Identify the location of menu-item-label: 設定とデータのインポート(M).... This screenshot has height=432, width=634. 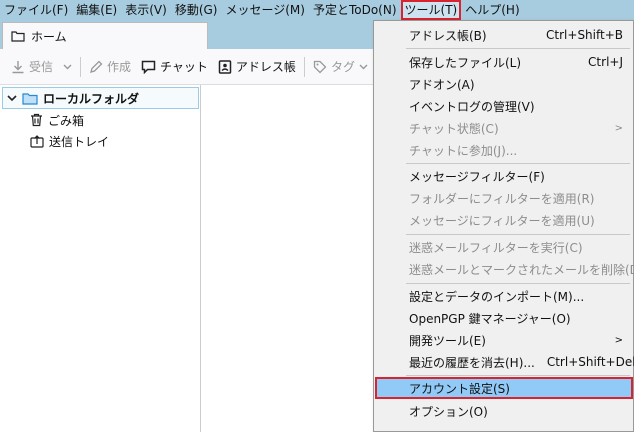
(497, 296).